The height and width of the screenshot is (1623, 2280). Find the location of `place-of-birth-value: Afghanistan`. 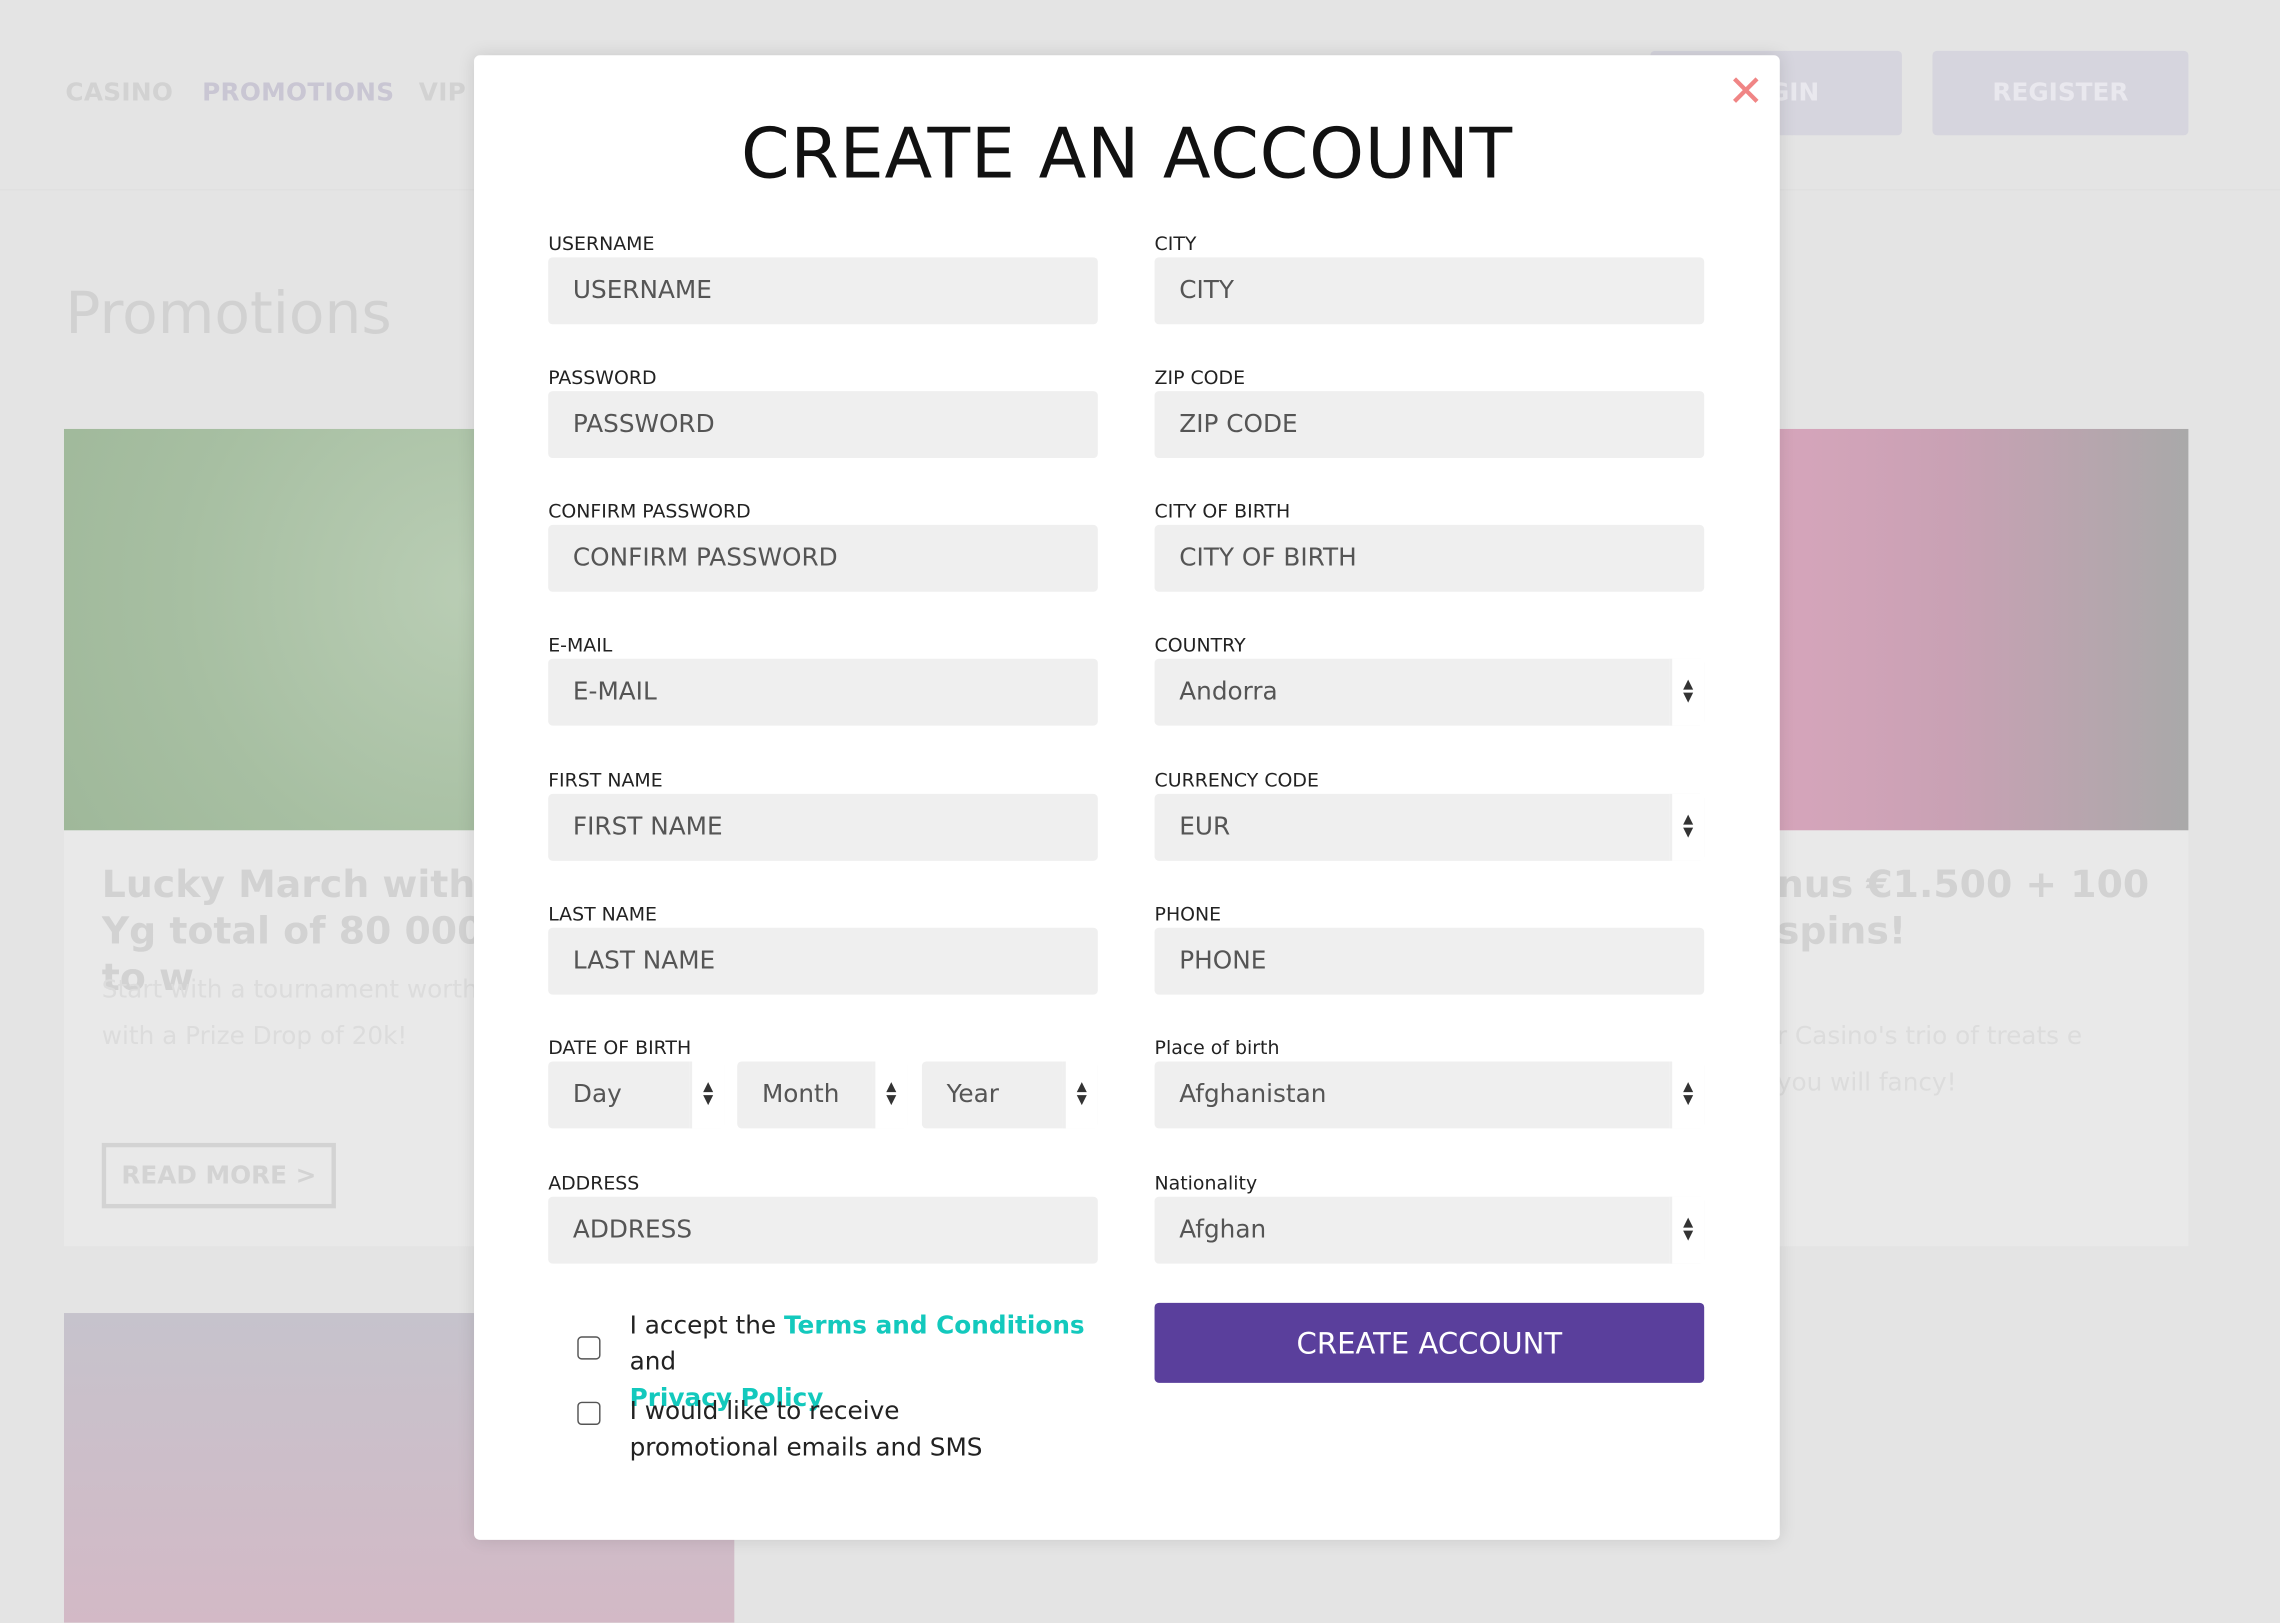

place-of-birth-value: Afghanistan is located at coordinates (1253, 1095).